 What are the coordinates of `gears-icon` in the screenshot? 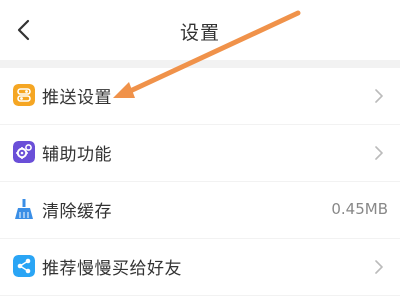 It's located at (24, 152).